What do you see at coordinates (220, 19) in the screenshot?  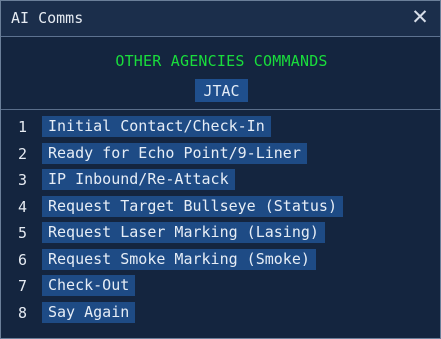 I see `title-bar: AI Comms ✕` at bounding box center [220, 19].